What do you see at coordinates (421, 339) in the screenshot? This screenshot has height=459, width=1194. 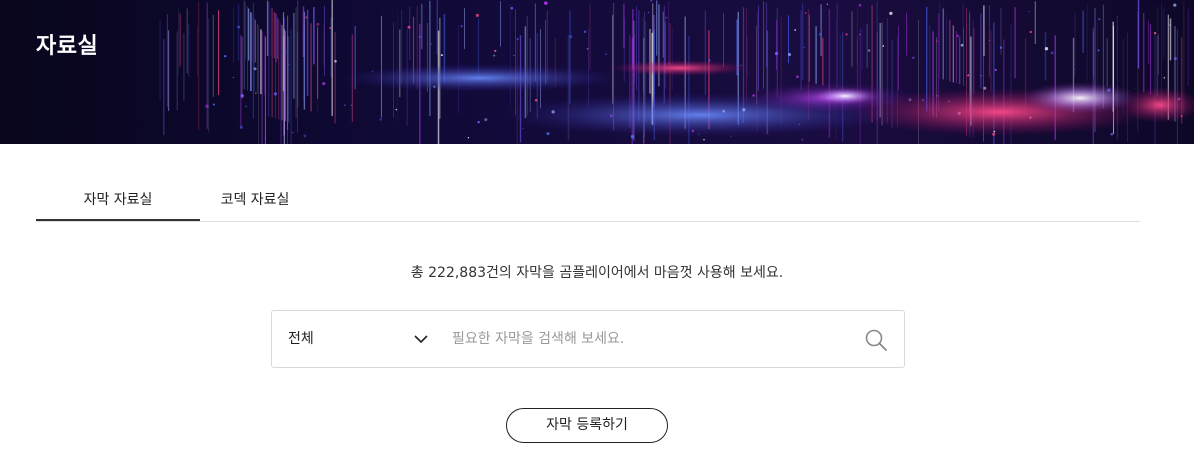 I see `chevron-down-icon` at bounding box center [421, 339].